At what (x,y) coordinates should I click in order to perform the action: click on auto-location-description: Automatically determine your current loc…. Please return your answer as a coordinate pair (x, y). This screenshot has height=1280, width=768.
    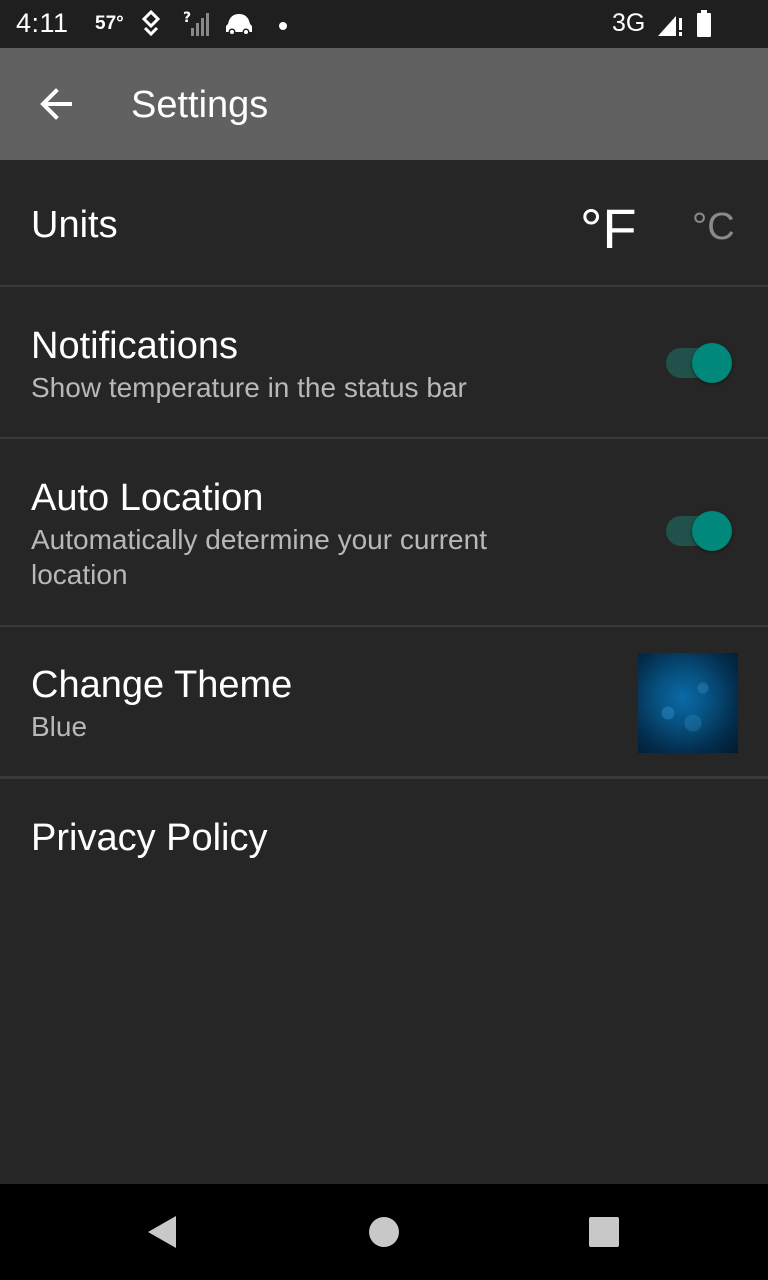
    Looking at the image, I should click on (259, 557).